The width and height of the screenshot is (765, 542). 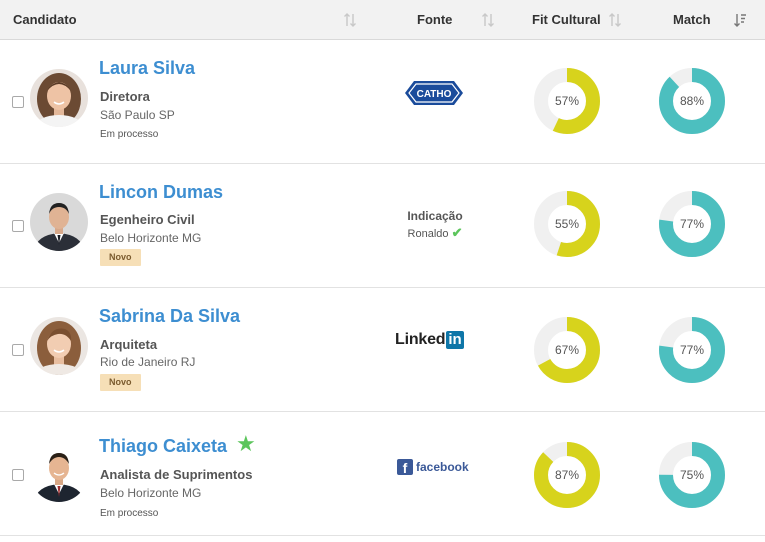 What do you see at coordinates (740, 20) in the screenshot?
I see `sort-desc-icon` at bounding box center [740, 20].